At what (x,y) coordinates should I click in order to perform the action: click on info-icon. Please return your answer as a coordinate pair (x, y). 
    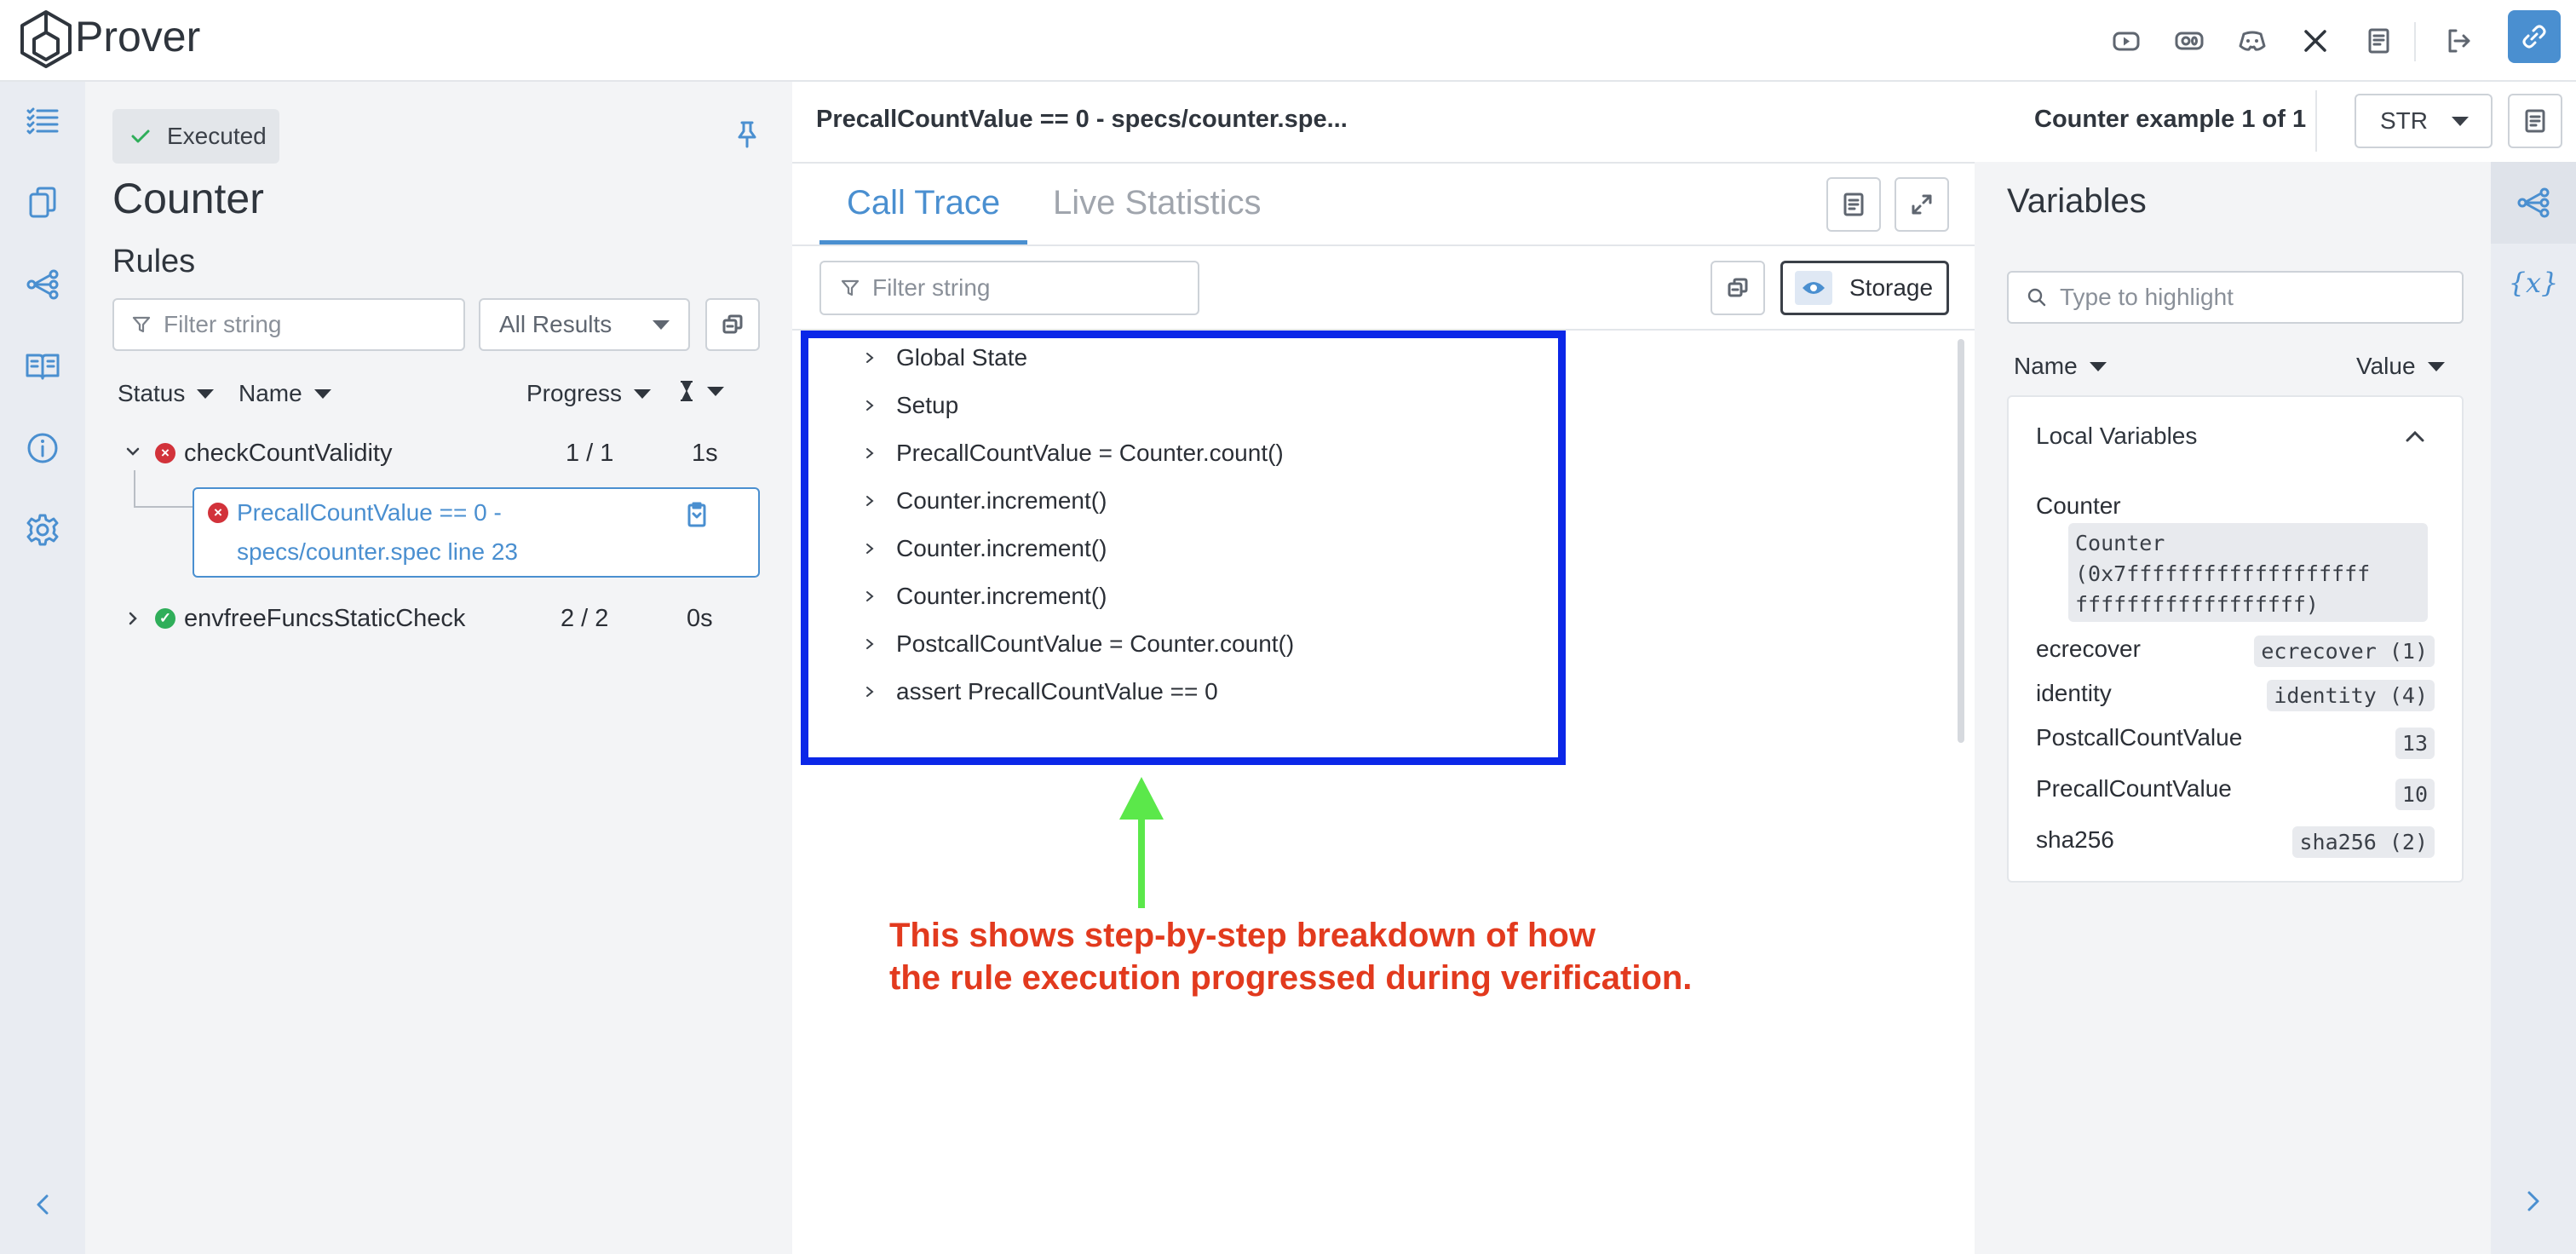
    Looking at the image, I should click on (43, 448).